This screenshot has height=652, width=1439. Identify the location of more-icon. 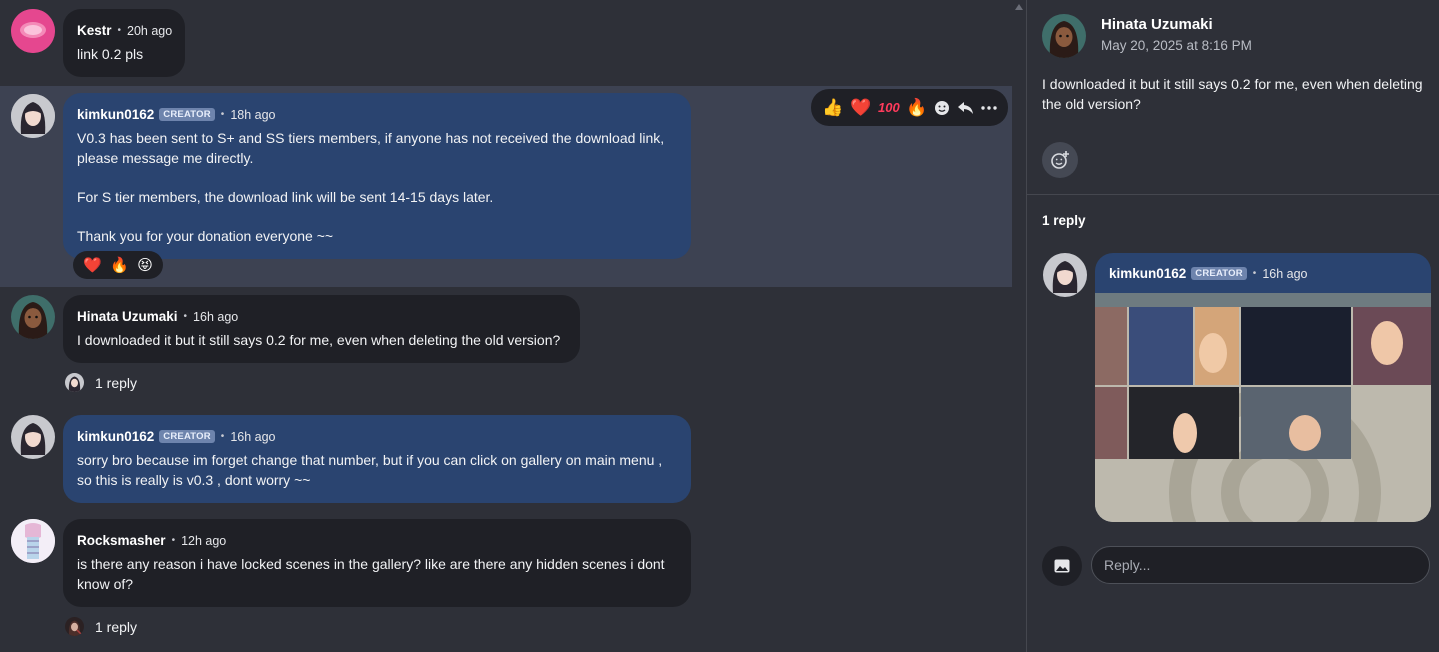
(988, 107).